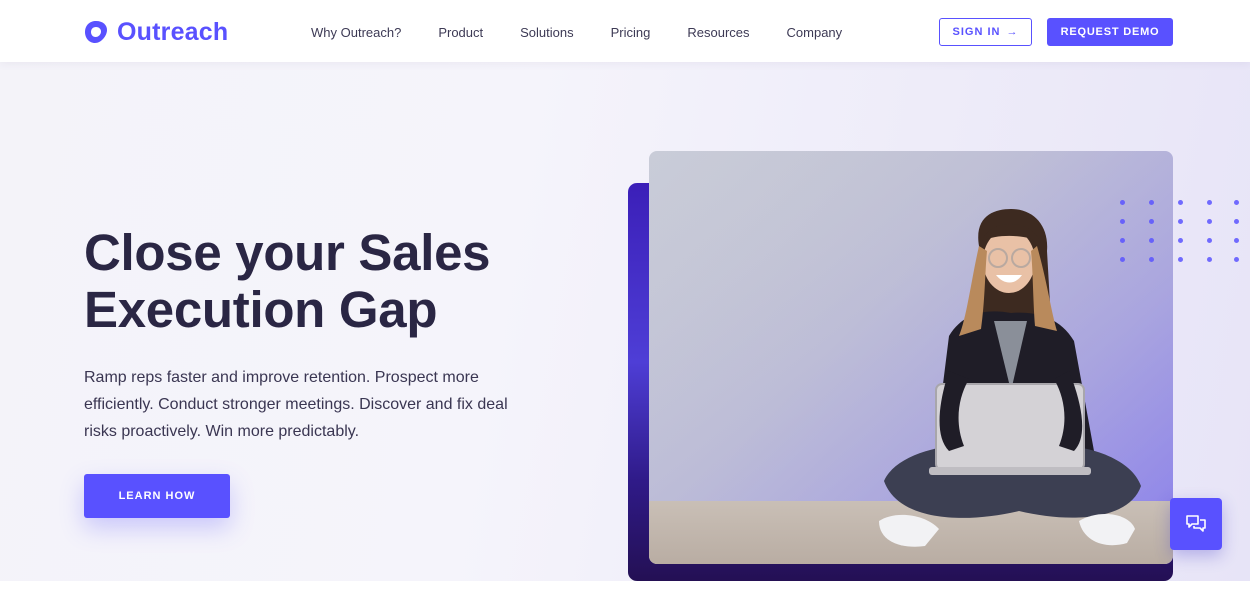 Image resolution: width=1250 pixels, height=614 pixels. I want to click on brand-logo: Outreach, so click(155, 32).